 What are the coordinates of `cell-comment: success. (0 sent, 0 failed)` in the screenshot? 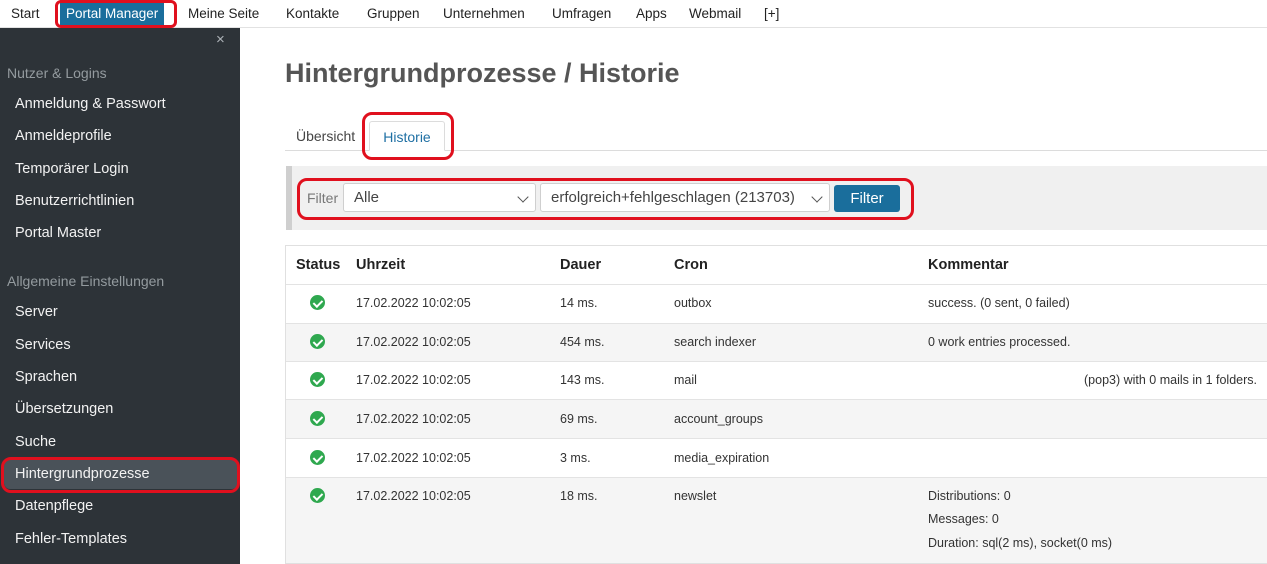 It's located at (999, 303).